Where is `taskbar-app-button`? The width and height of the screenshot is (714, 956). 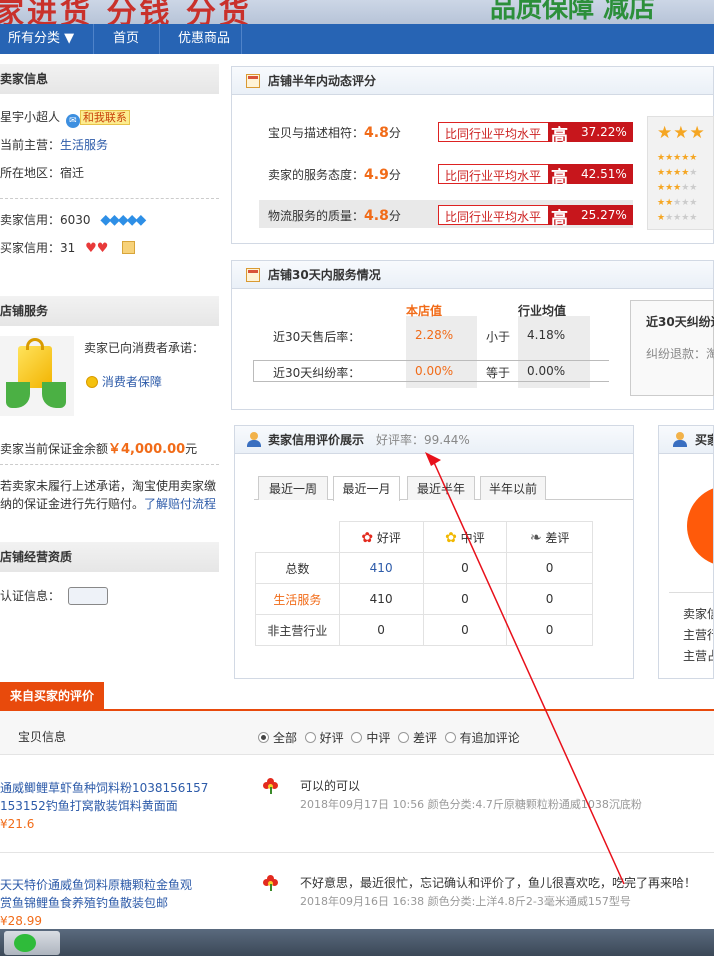 taskbar-app-button is located at coordinates (32, 943).